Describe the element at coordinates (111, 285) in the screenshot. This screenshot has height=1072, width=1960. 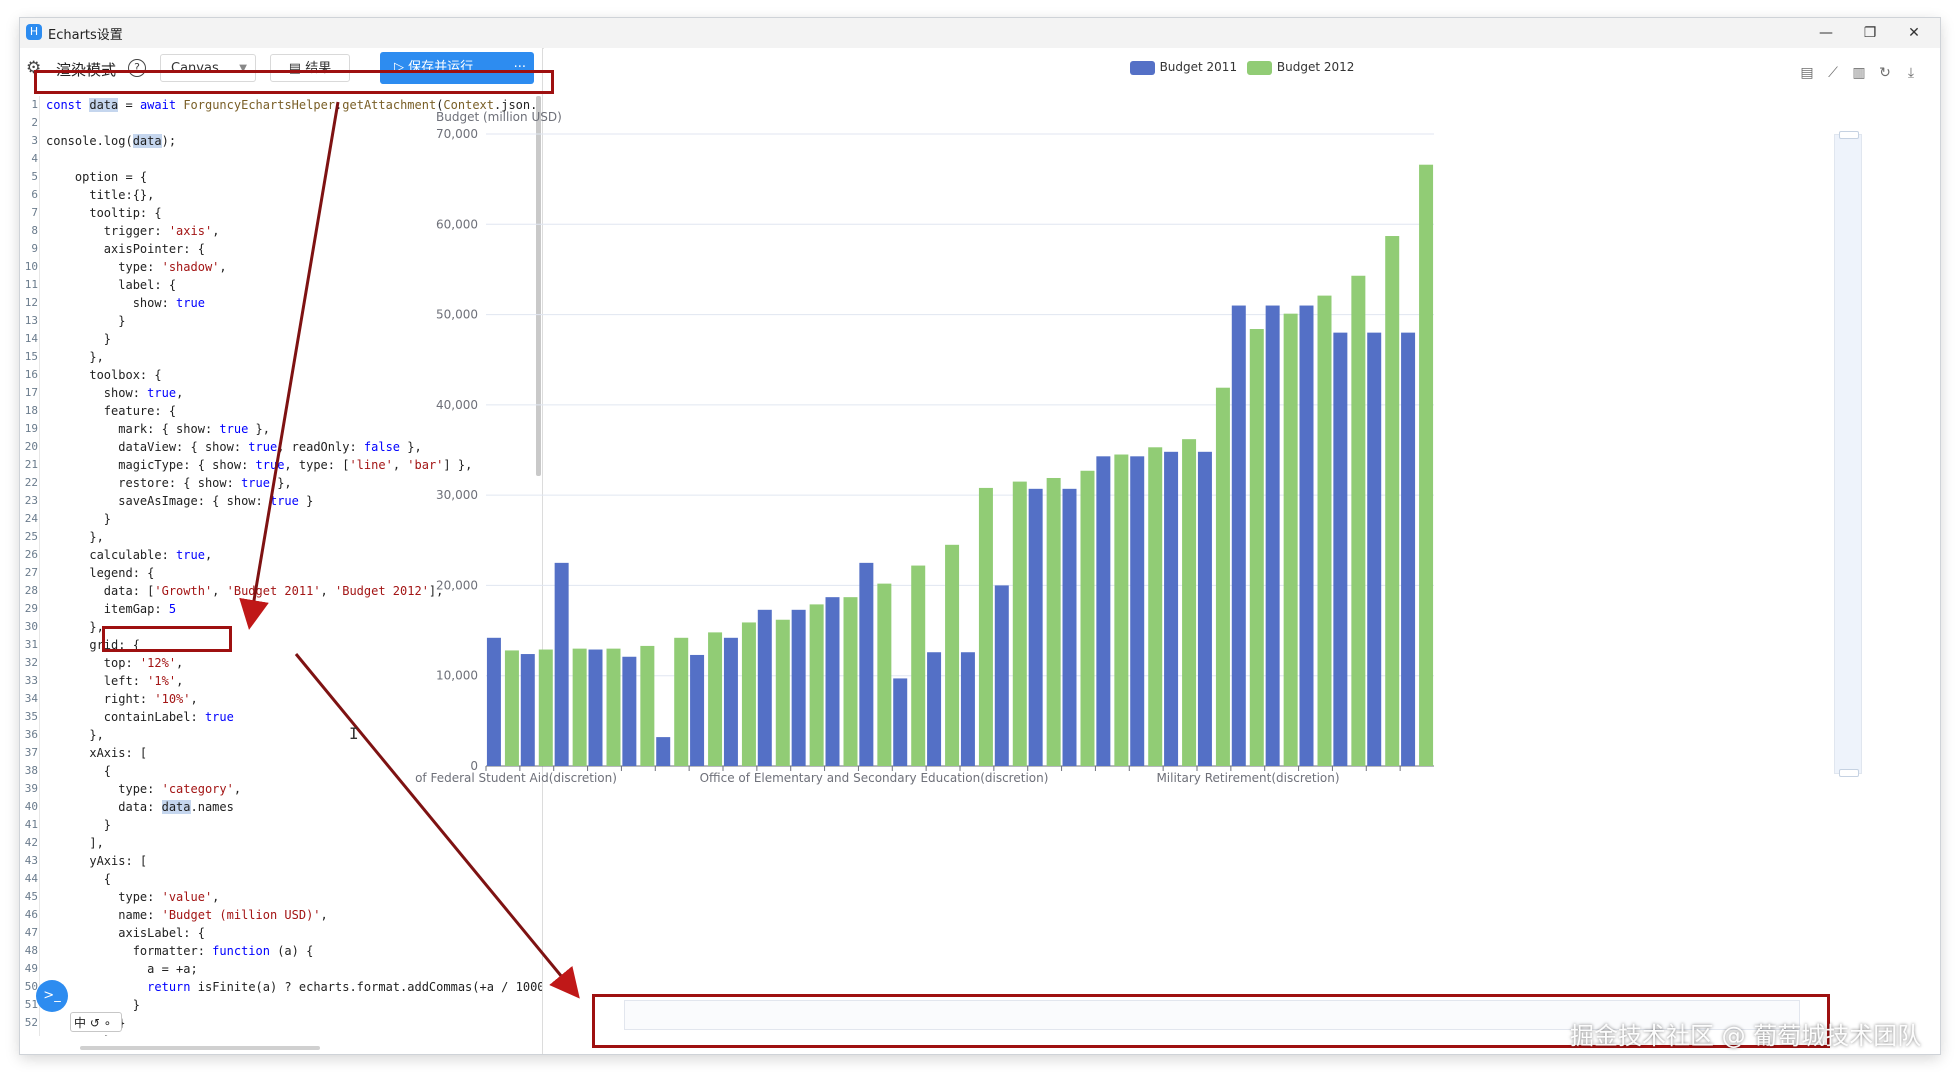
I see `code-text: label: {` at that location.